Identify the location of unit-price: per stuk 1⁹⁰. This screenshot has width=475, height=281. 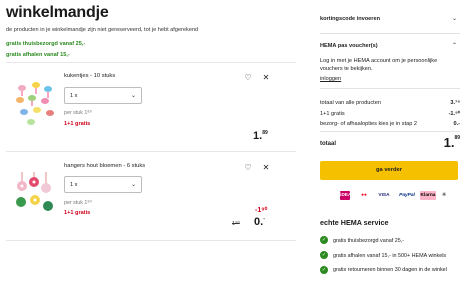
(78, 203).